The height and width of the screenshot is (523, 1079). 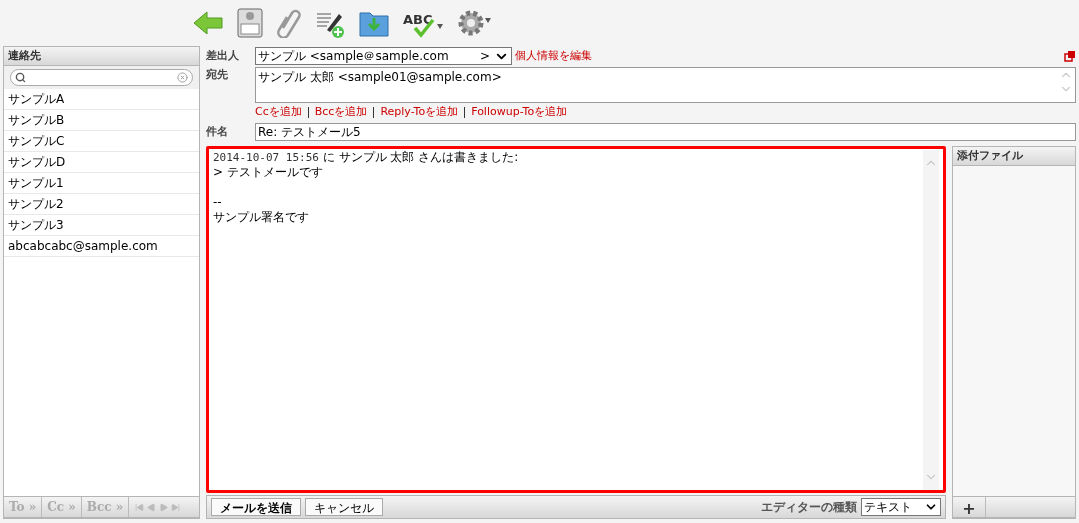 What do you see at coordinates (809, 507) in the screenshot?
I see `editor-type-label: エディターの種類` at bounding box center [809, 507].